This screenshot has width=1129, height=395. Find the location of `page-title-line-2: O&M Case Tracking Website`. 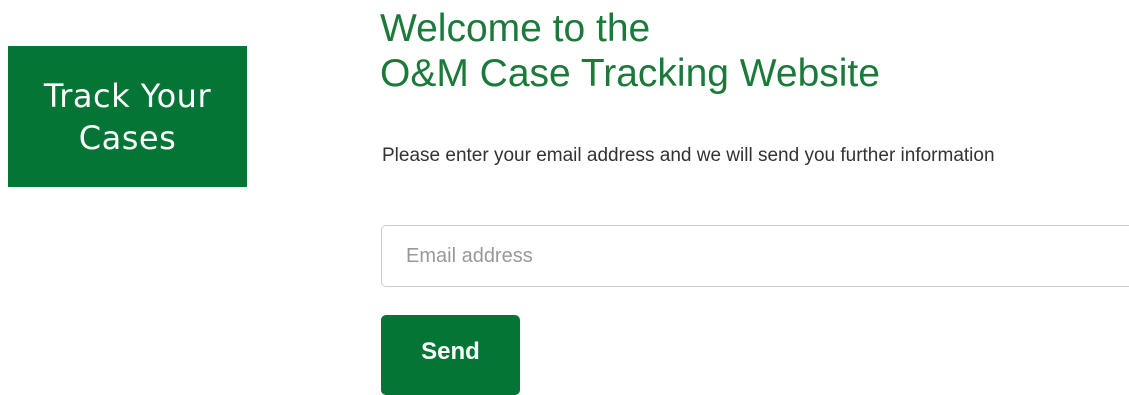

page-title-line-2: O&M Case Tracking Website is located at coordinates (630, 73).